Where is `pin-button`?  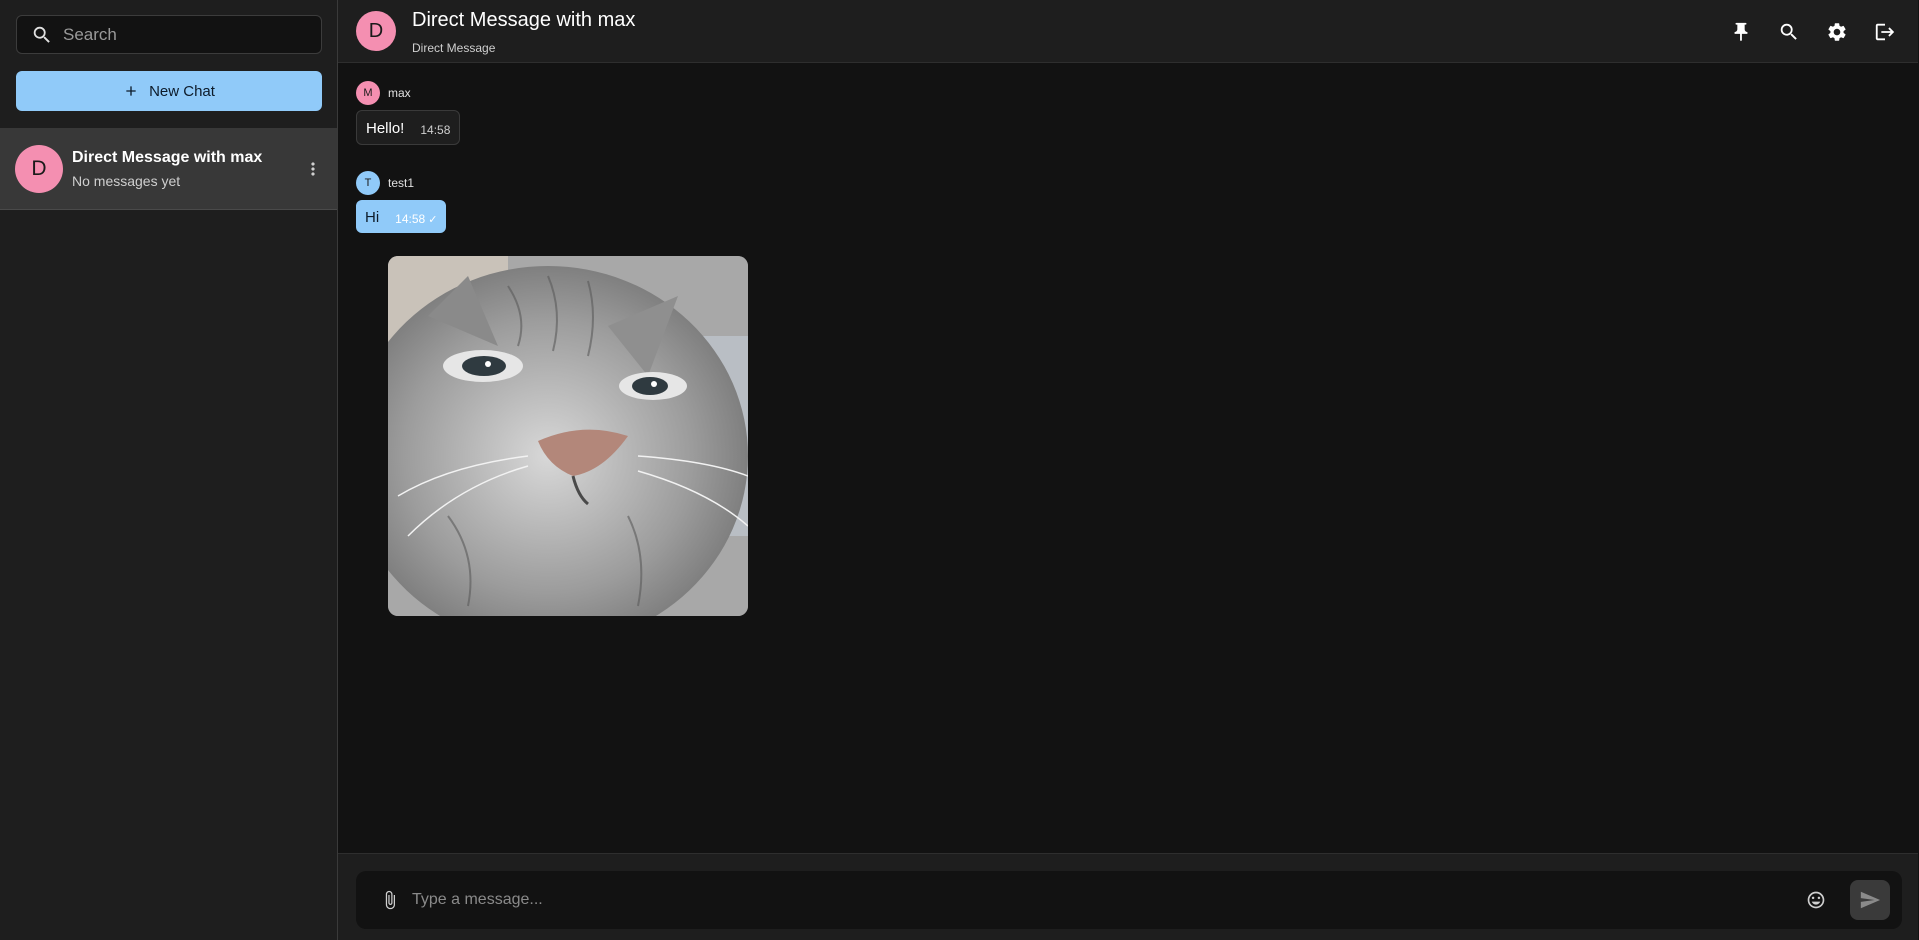 pin-button is located at coordinates (1741, 32).